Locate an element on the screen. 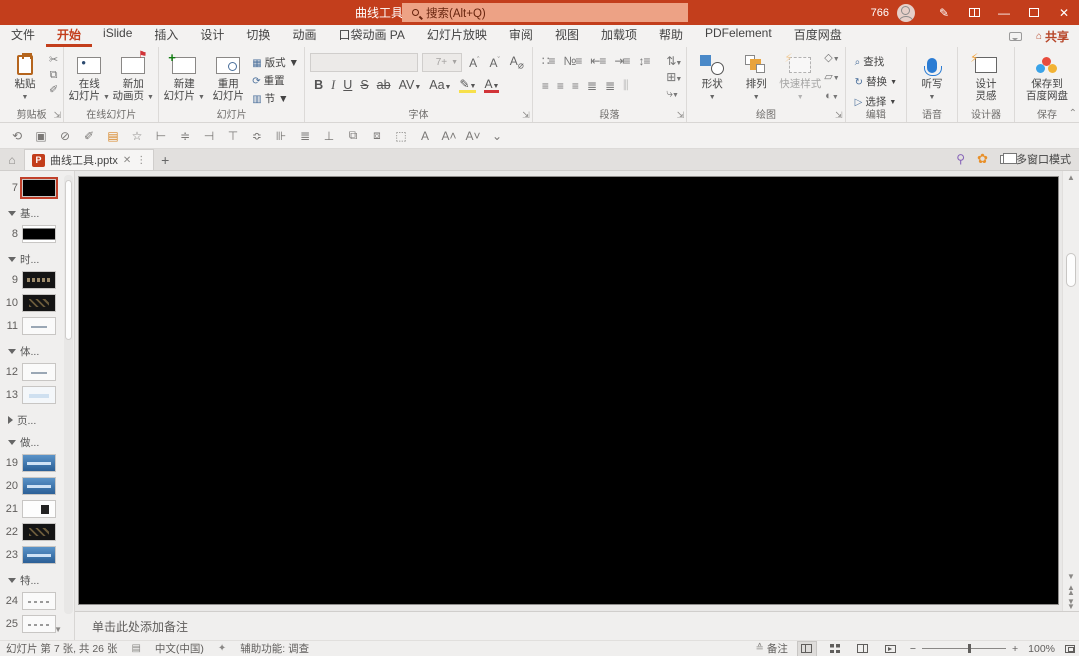 This screenshot has width=1079, height=656. copy-icon: ⧉ is located at coordinates (53, 75).